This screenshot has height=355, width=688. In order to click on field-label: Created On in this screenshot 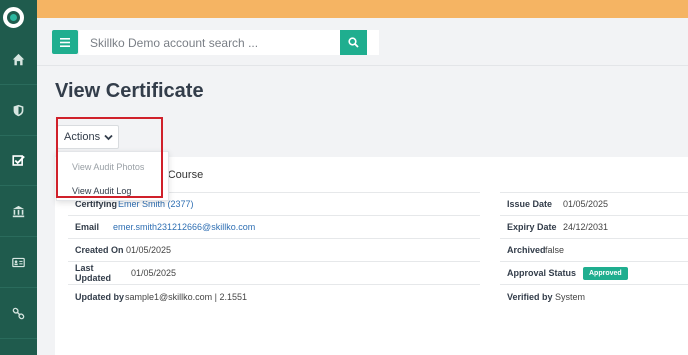, I will do `click(99, 250)`.